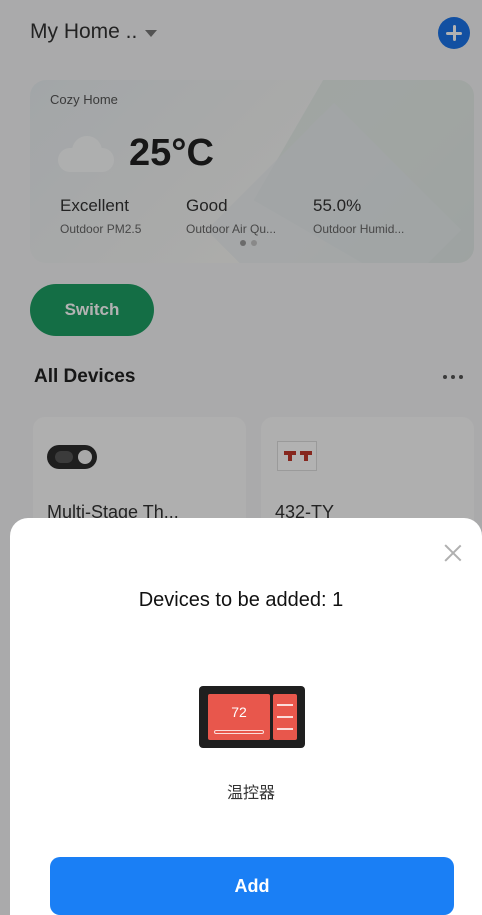 The height and width of the screenshot is (915, 482). What do you see at coordinates (239, 712) in the screenshot?
I see `device-screen-value: 72` at bounding box center [239, 712].